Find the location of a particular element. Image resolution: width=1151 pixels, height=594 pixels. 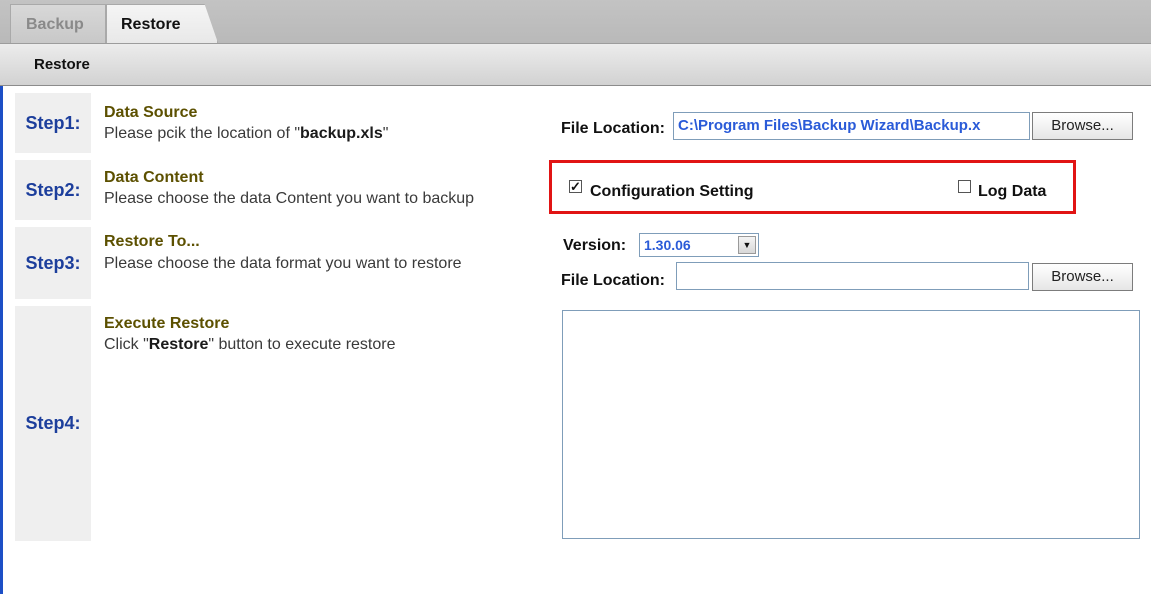

chevron-down-icon: ▼ is located at coordinates (747, 245).